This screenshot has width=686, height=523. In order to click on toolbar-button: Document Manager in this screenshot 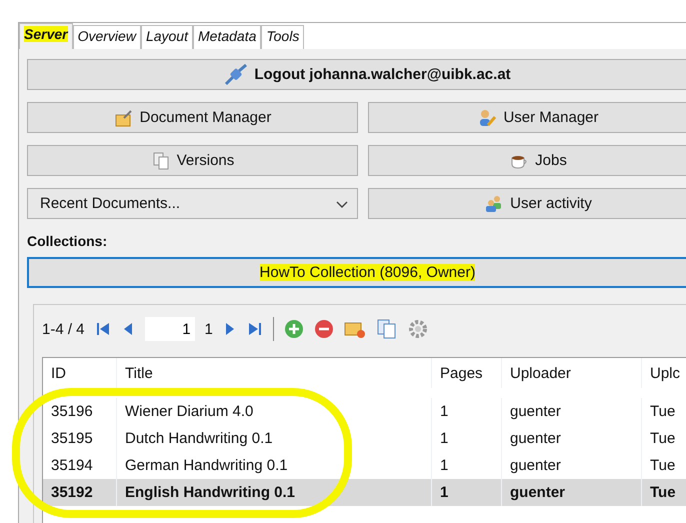, I will do `click(192, 117)`.